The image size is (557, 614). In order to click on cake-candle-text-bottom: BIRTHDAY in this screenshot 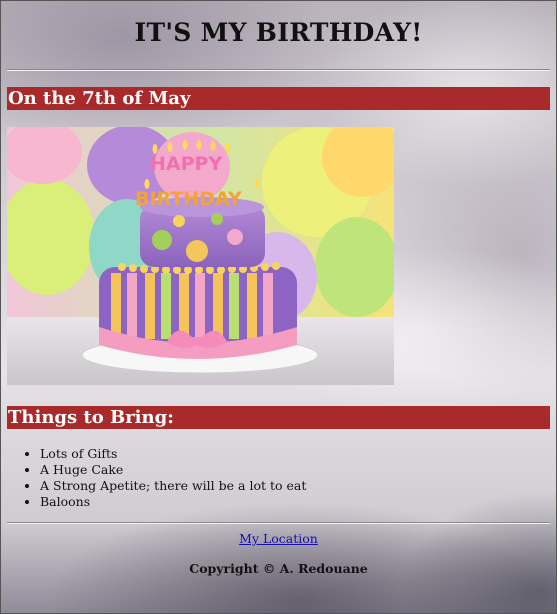, I will do `click(188, 199)`.